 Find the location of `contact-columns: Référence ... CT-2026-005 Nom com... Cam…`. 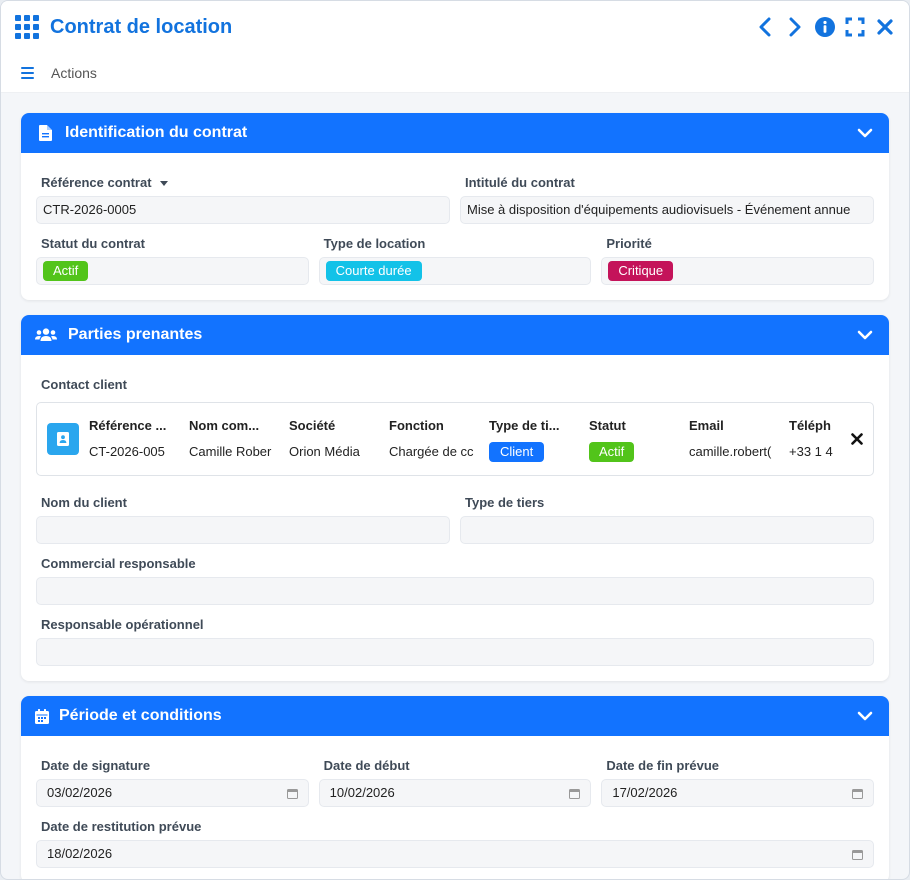

contact-columns: Référence ... CT-2026-005 Nom com... Cam… is located at coordinates (476, 439).